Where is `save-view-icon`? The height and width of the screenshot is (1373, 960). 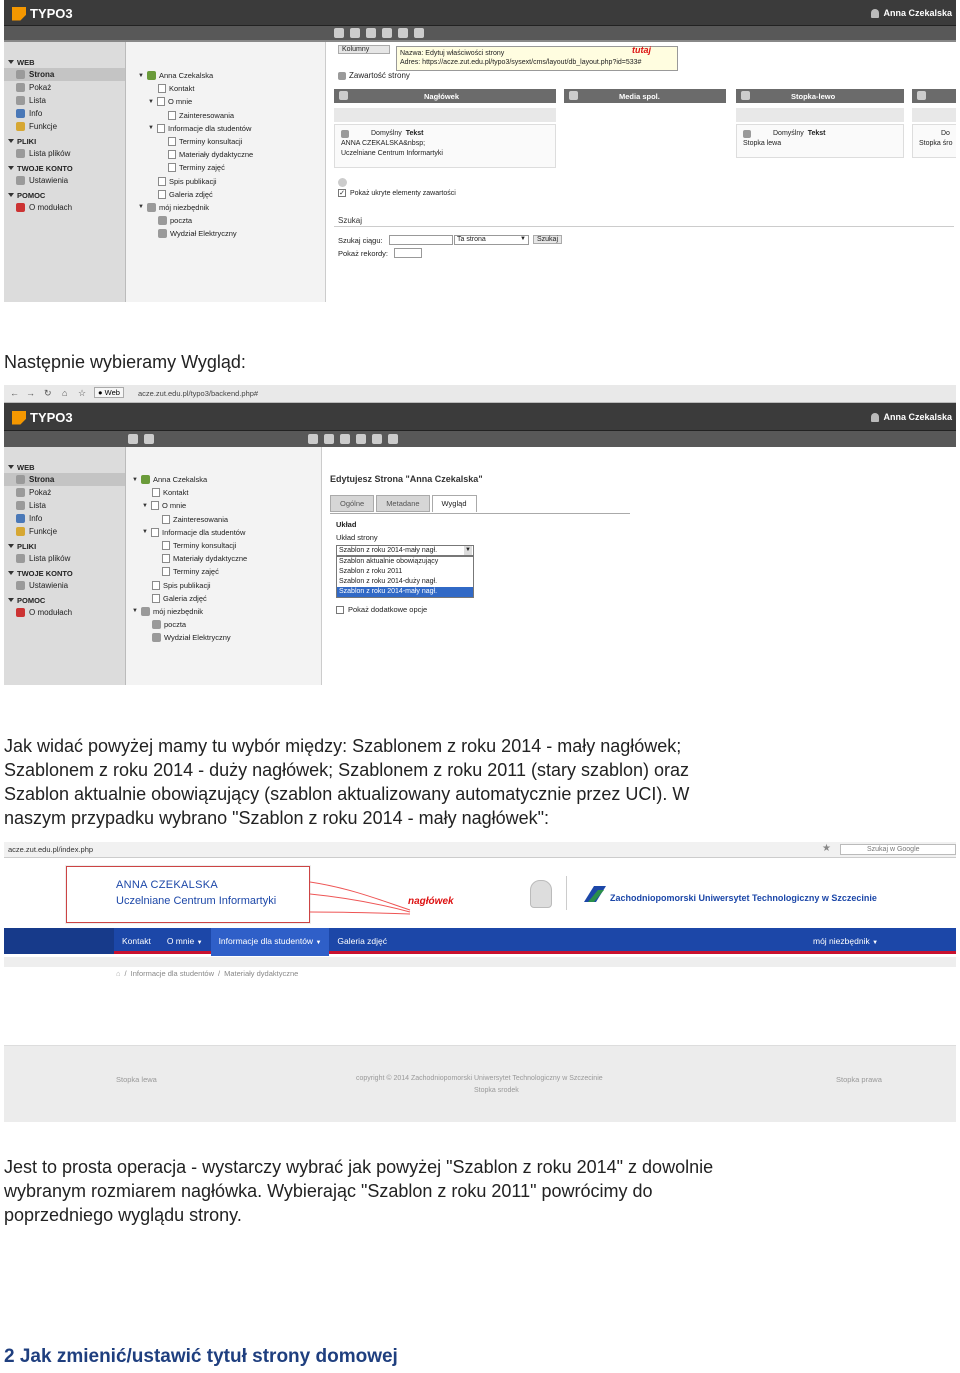 save-view-icon is located at coordinates (361, 439).